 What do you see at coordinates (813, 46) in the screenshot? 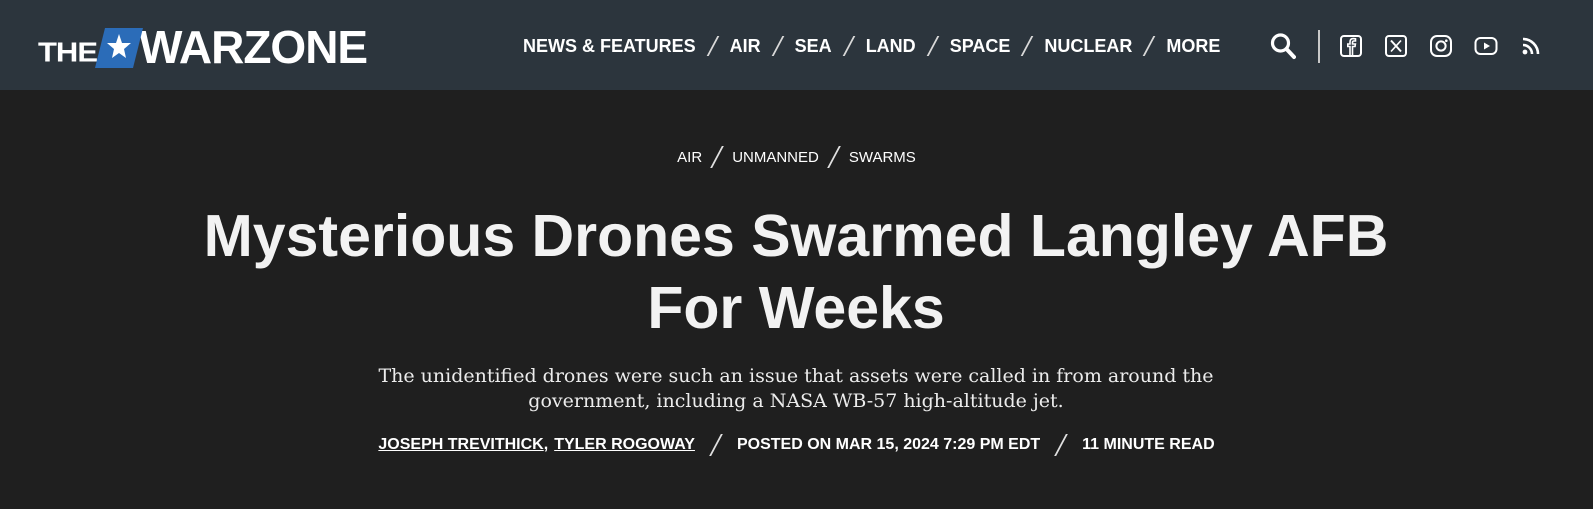
I see `nav-sea: SEA` at bounding box center [813, 46].